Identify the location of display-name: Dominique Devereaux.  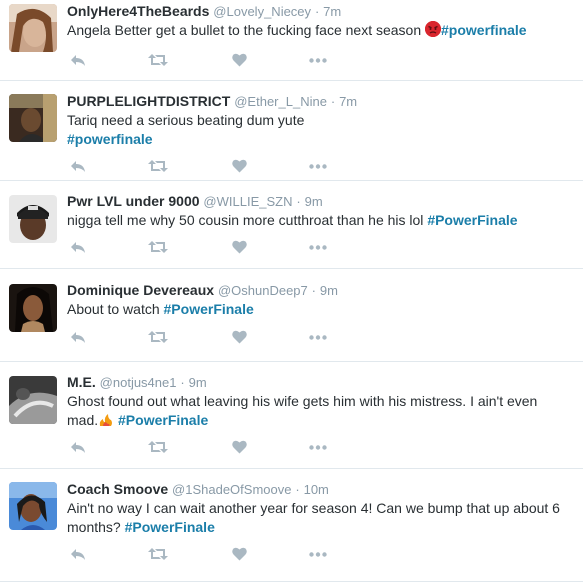
(140, 290).